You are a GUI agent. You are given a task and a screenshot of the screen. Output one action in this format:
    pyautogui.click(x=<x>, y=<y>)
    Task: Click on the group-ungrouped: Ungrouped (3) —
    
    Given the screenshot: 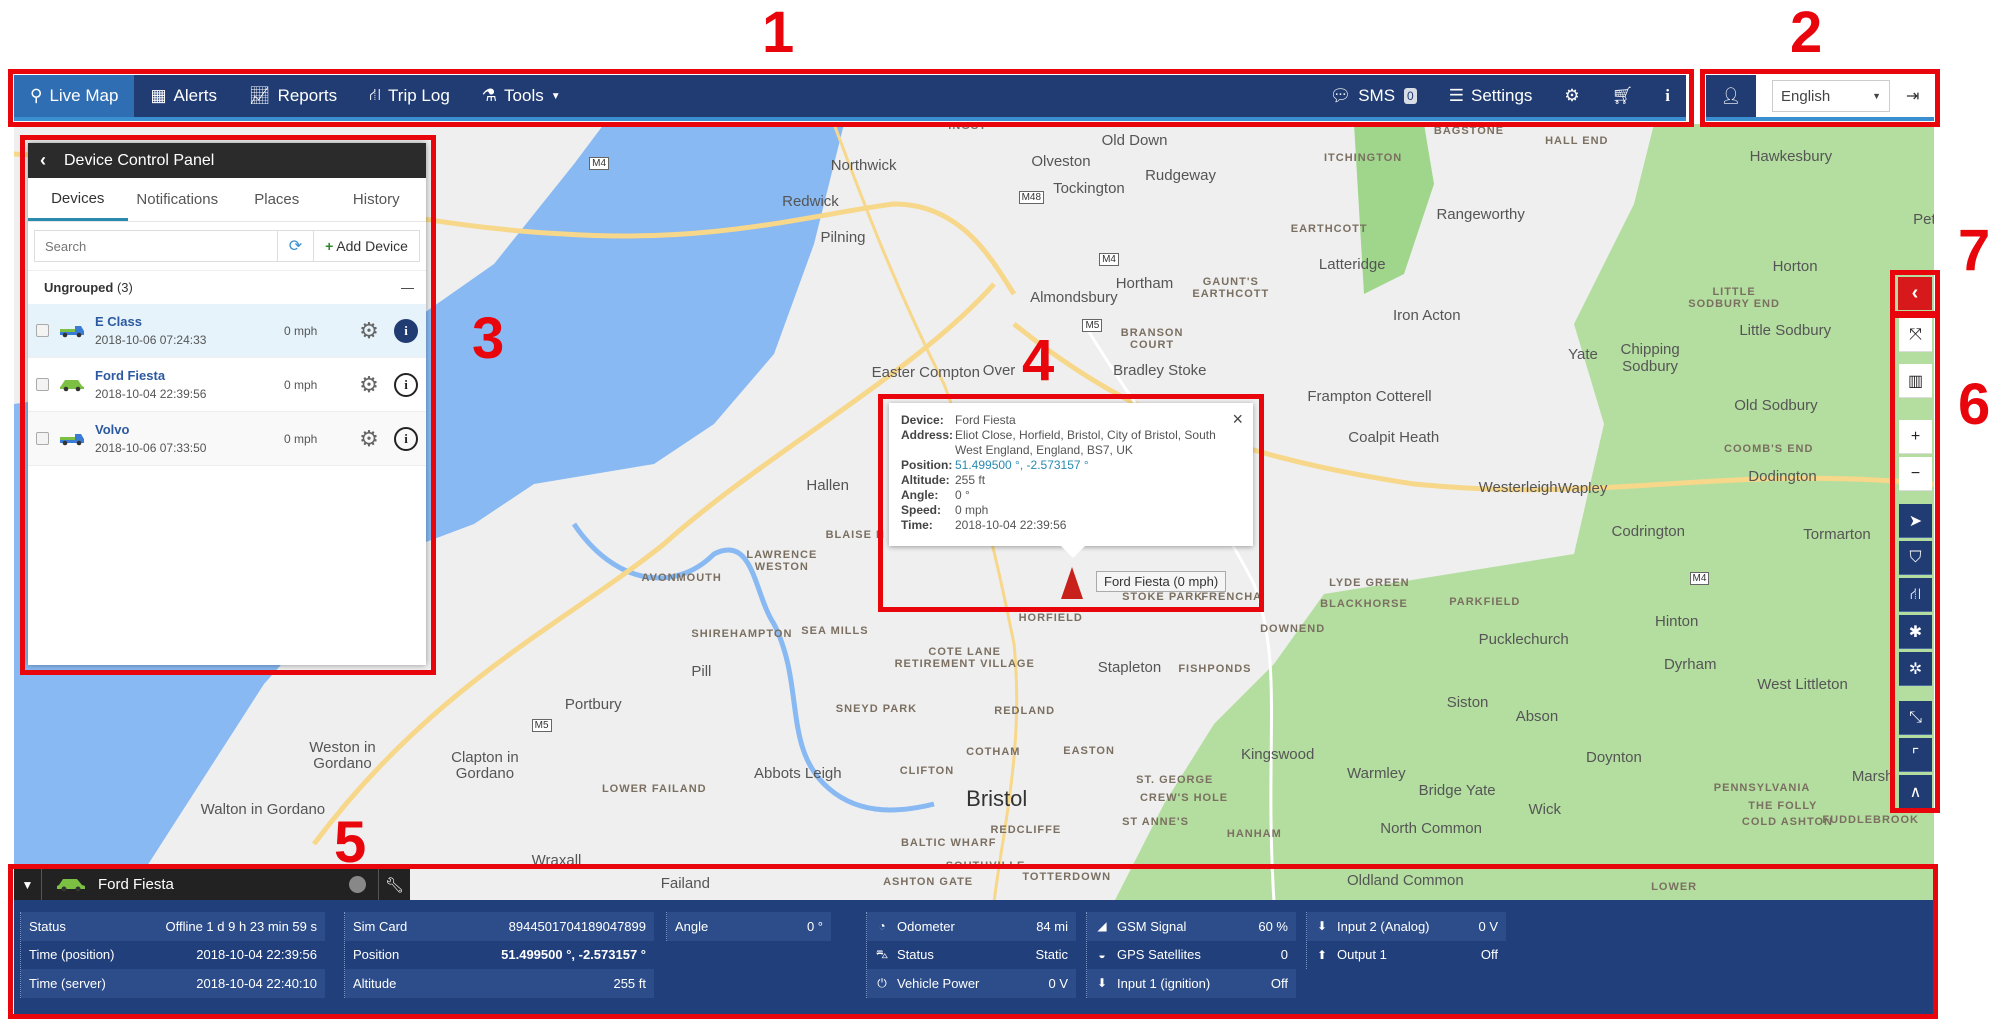 What is the action you would take?
    pyautogui.click(x=227, y=287)
    